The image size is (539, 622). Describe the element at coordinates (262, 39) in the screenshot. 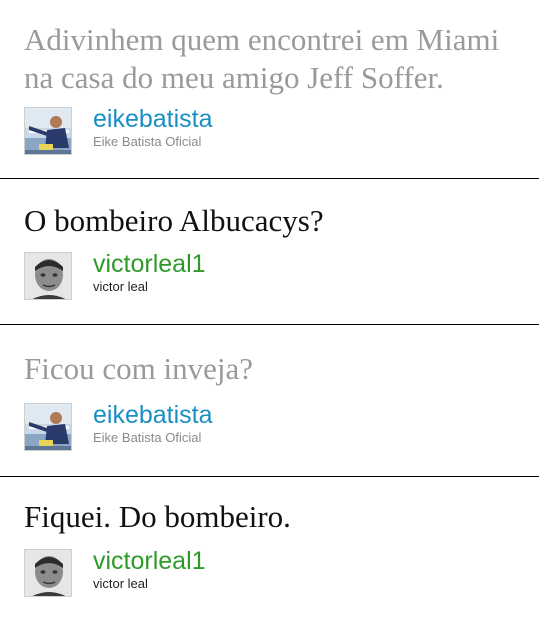

I see `tweet-text-line: Adivinhem quem encontrei em Miami` at that location.